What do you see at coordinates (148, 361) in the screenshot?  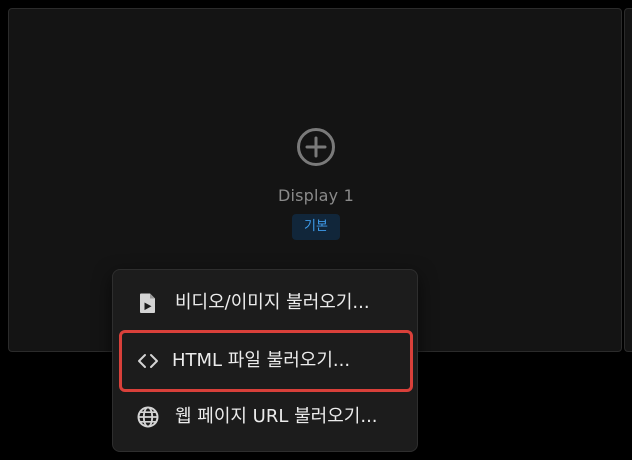 I see `code-icon` at bounding box center [148, 361].